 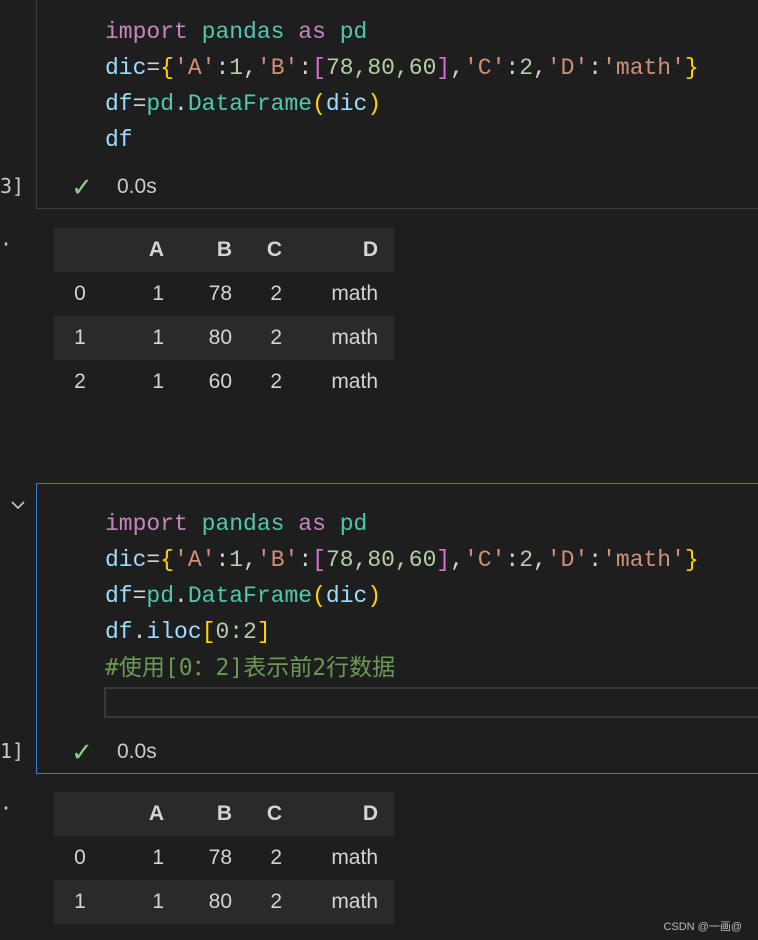 I want to click on chevron-down-icon, so click(x=18, y=504).